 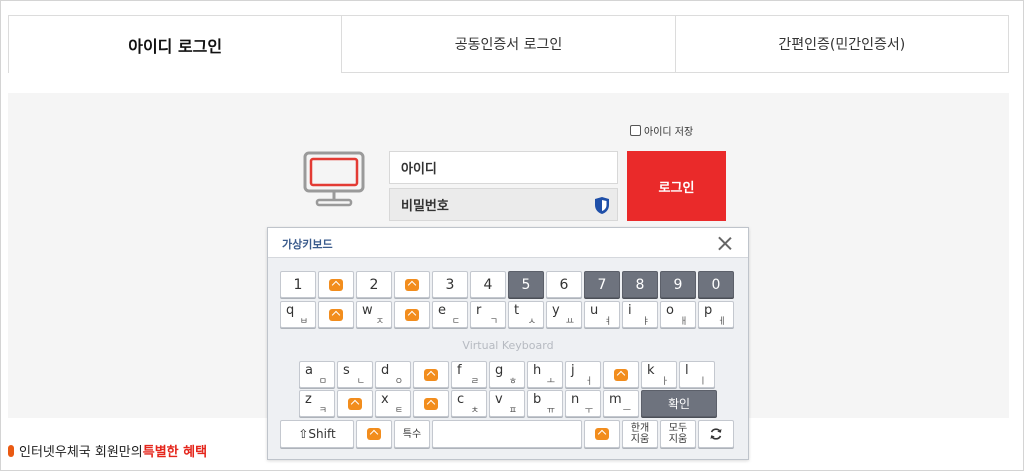 What do you see at coordinates (374, 314) in the screenshot?
I see `key-w: wㅈ` at bounding box center [374, 314].